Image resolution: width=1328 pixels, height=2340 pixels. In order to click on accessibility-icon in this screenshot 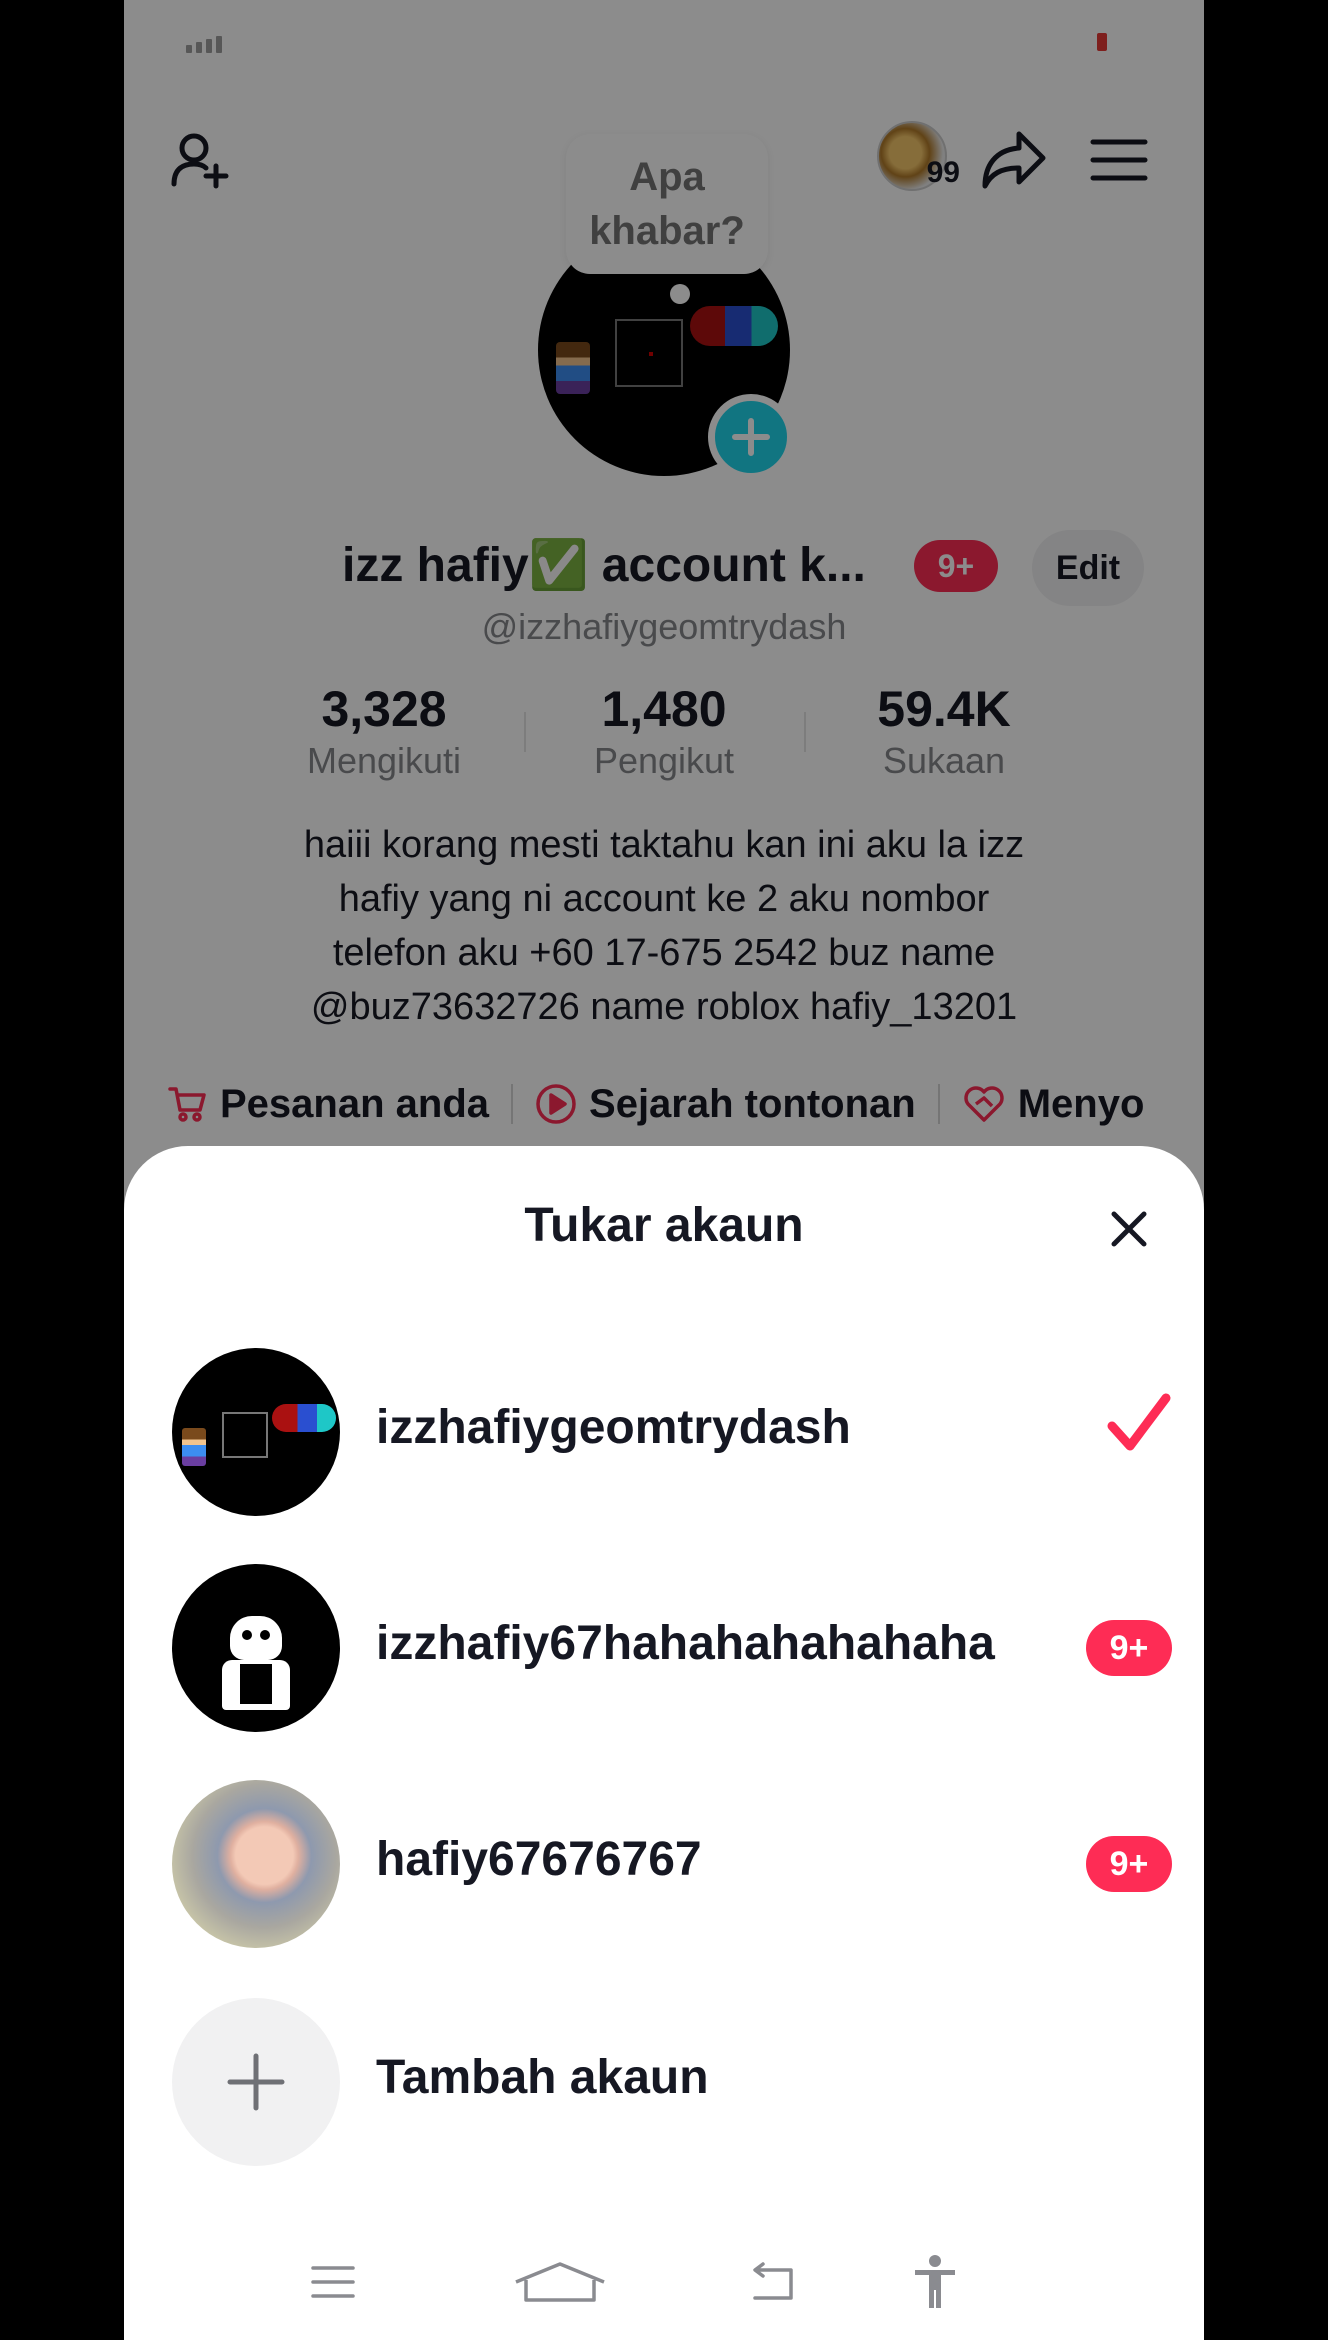, I will do `click(935, 2281)`.